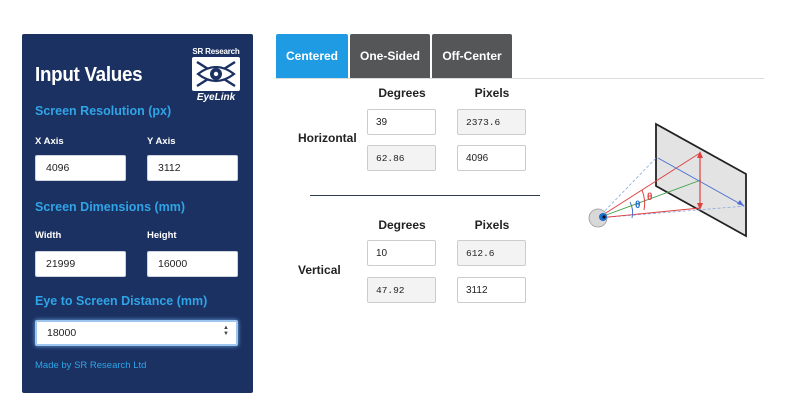  I want to click on panel-title: Input Values, so click(89, 75).